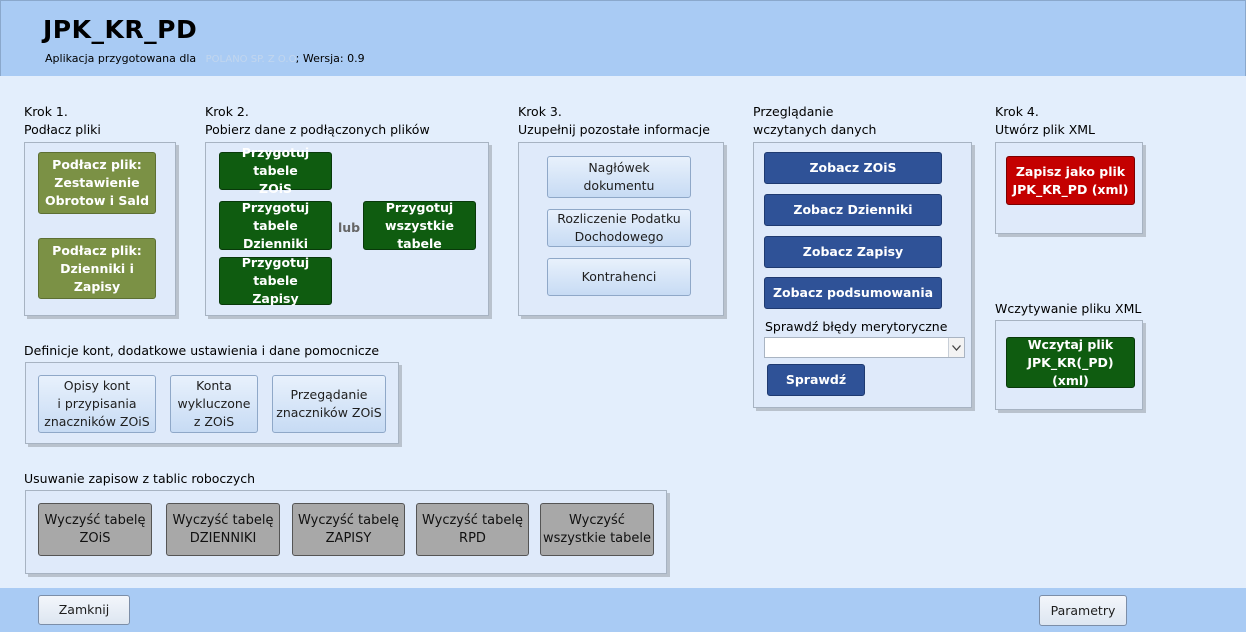 Image resolution: width=1246 pixels, height=632 pixels. Describe the element at coordinates (1083, 610) in the screenshot. I see `parameters-button: Parametry` at that location.